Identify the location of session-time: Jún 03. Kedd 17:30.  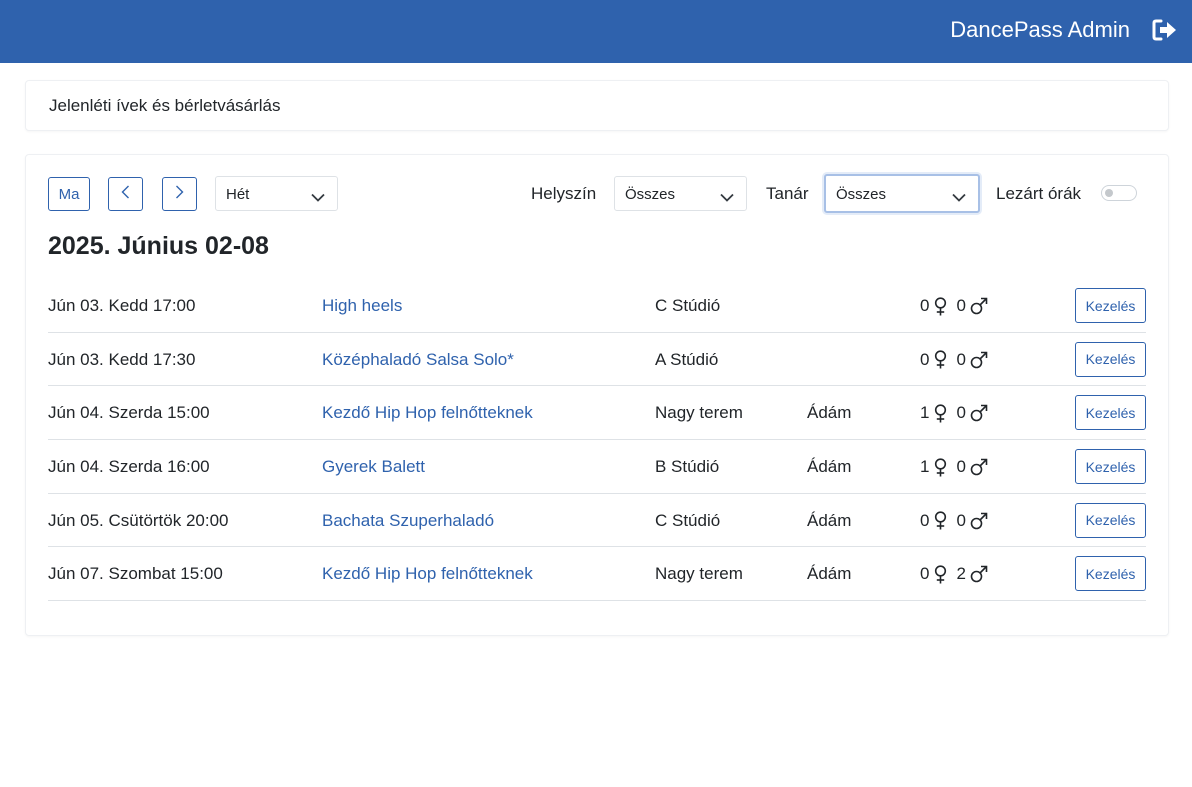
(122, 359).